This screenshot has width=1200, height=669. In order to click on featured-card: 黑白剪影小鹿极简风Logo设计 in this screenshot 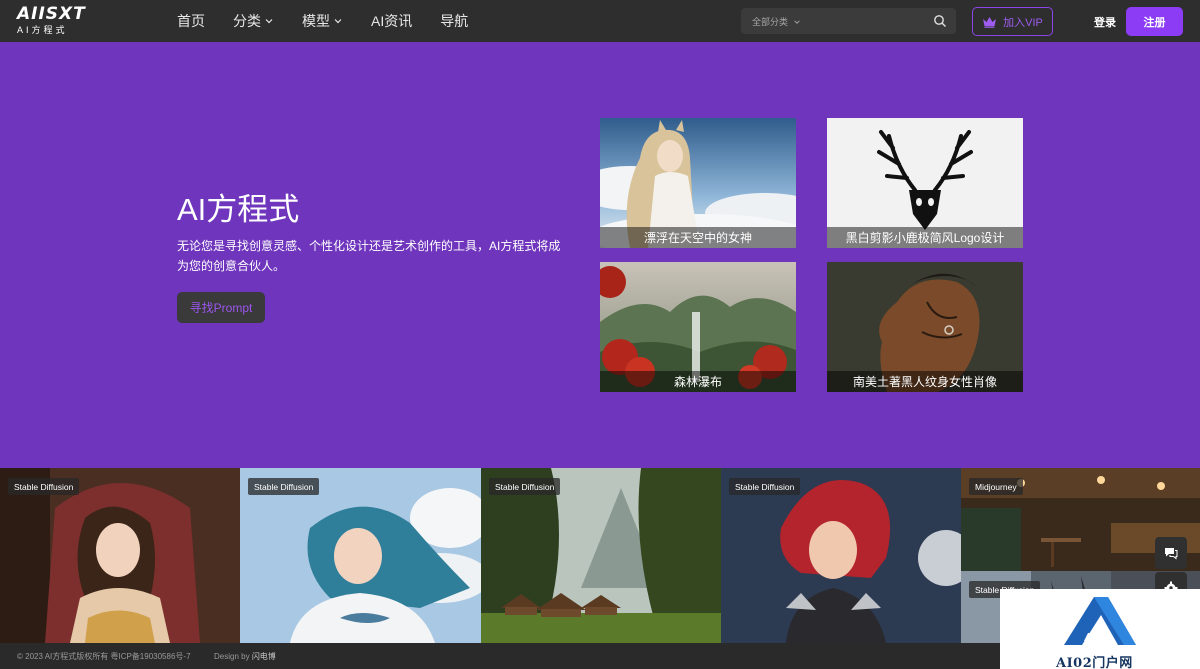, I will do `click(925, 183)`.